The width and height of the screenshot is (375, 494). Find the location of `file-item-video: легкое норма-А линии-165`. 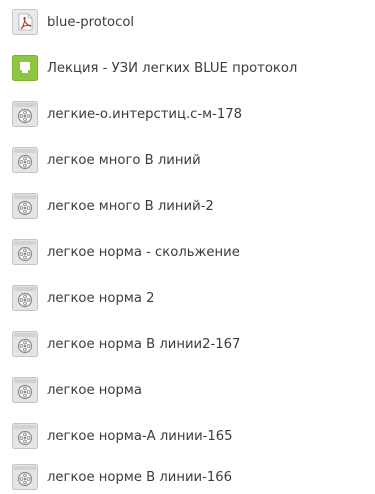

file-item-video: легкое норма-А линии-165 is located at coordinates (188, 436).